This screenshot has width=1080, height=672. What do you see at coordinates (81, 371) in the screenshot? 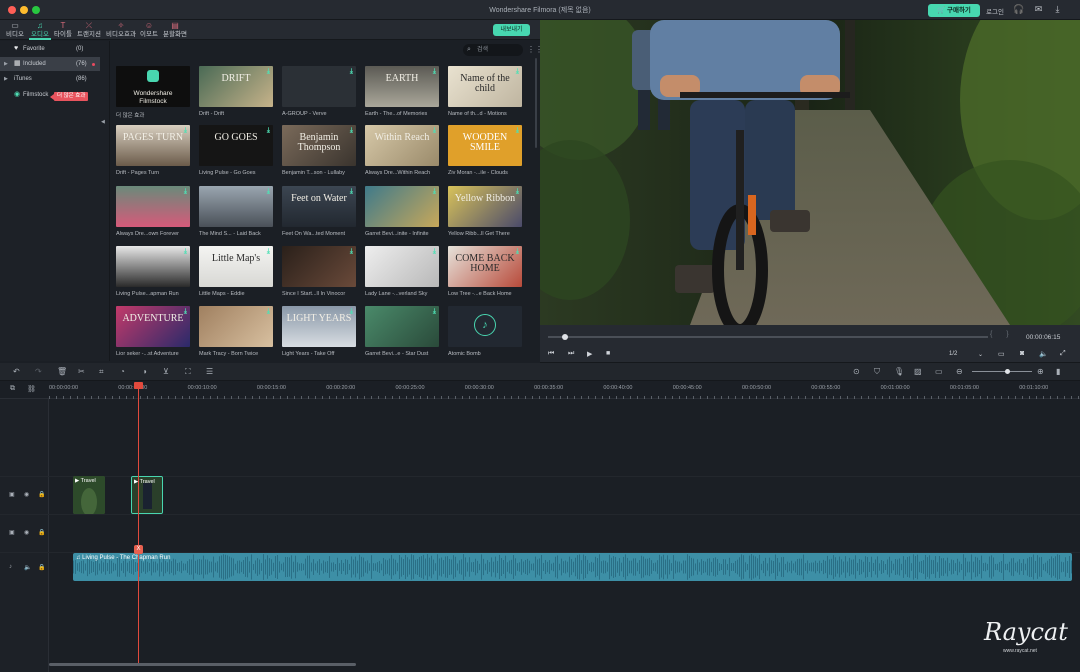
I see `cut-icon: ✂` at bounding box center [81, 371].